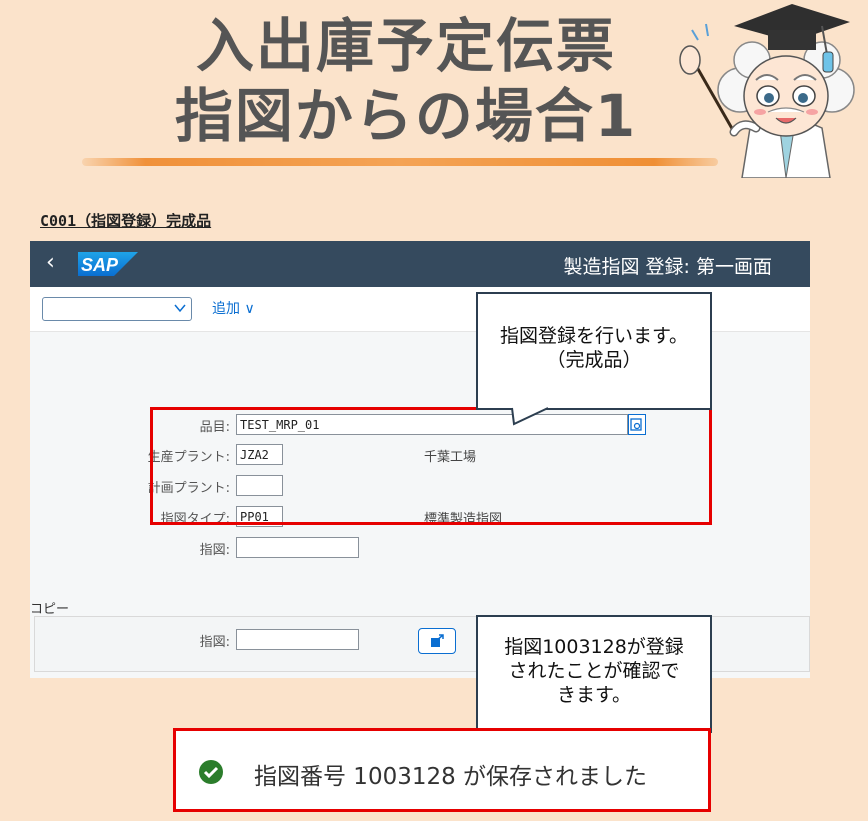 Image resolution: width=868 pixels, height=821 pixels. I want to click on order-input, so click(297, 547).